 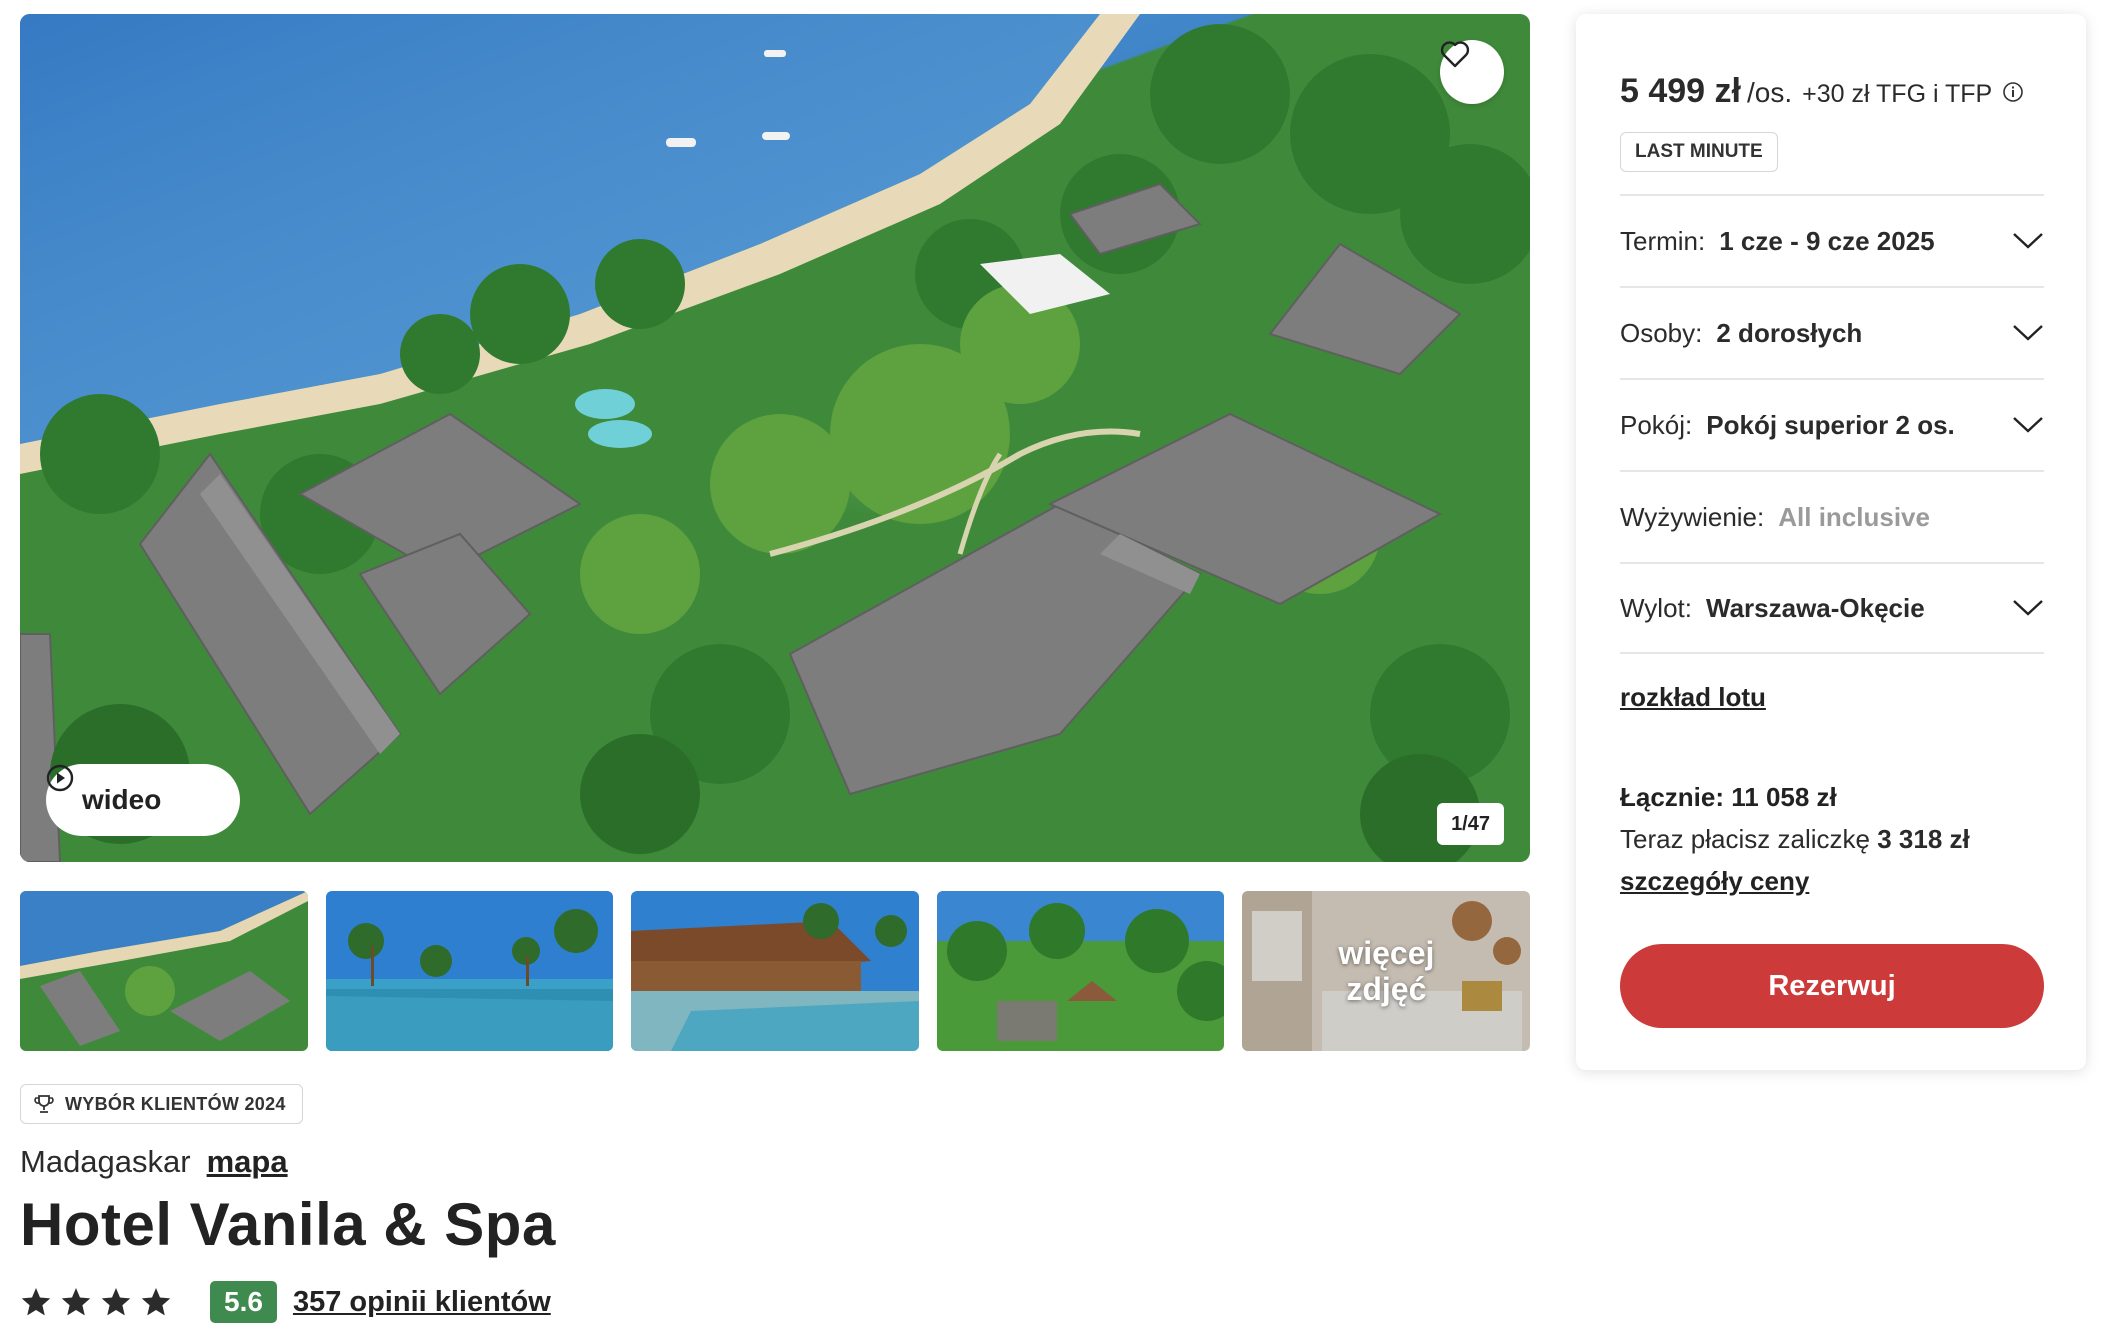 I want to click on location-row: Madagaskar mapa, so click(x=154, y=1162).